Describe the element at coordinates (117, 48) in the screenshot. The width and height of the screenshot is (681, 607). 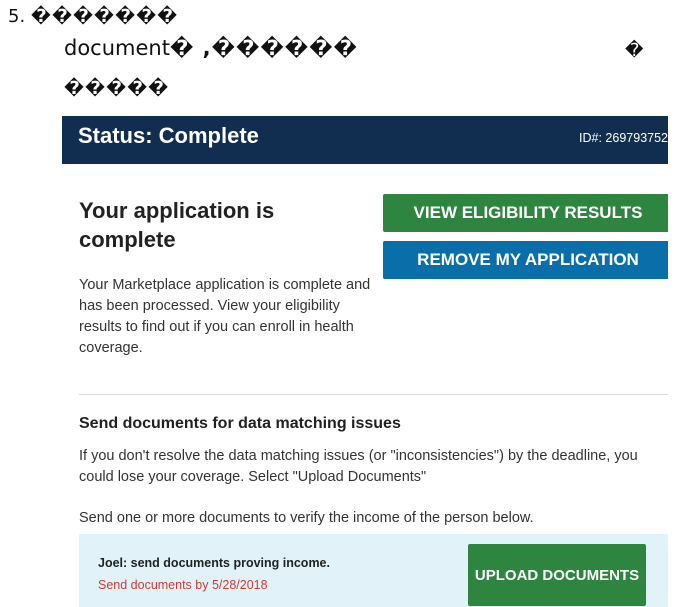
I see `instruction-word: document` at that location.